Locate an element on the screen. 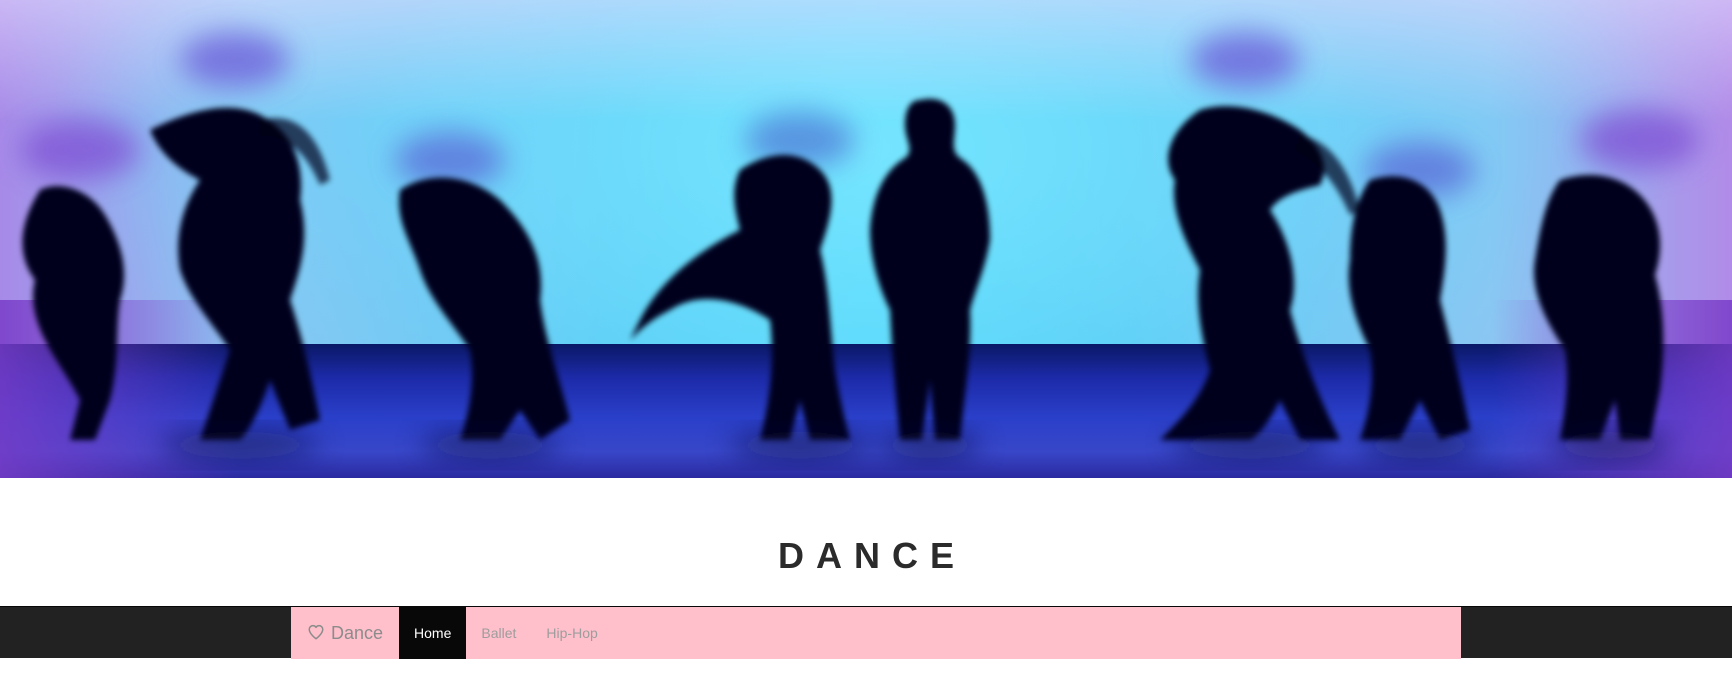 Image resolution: width=1732 pixels, height=679 pixels. nav-item-home: Home is located at coordinates (433, 633).